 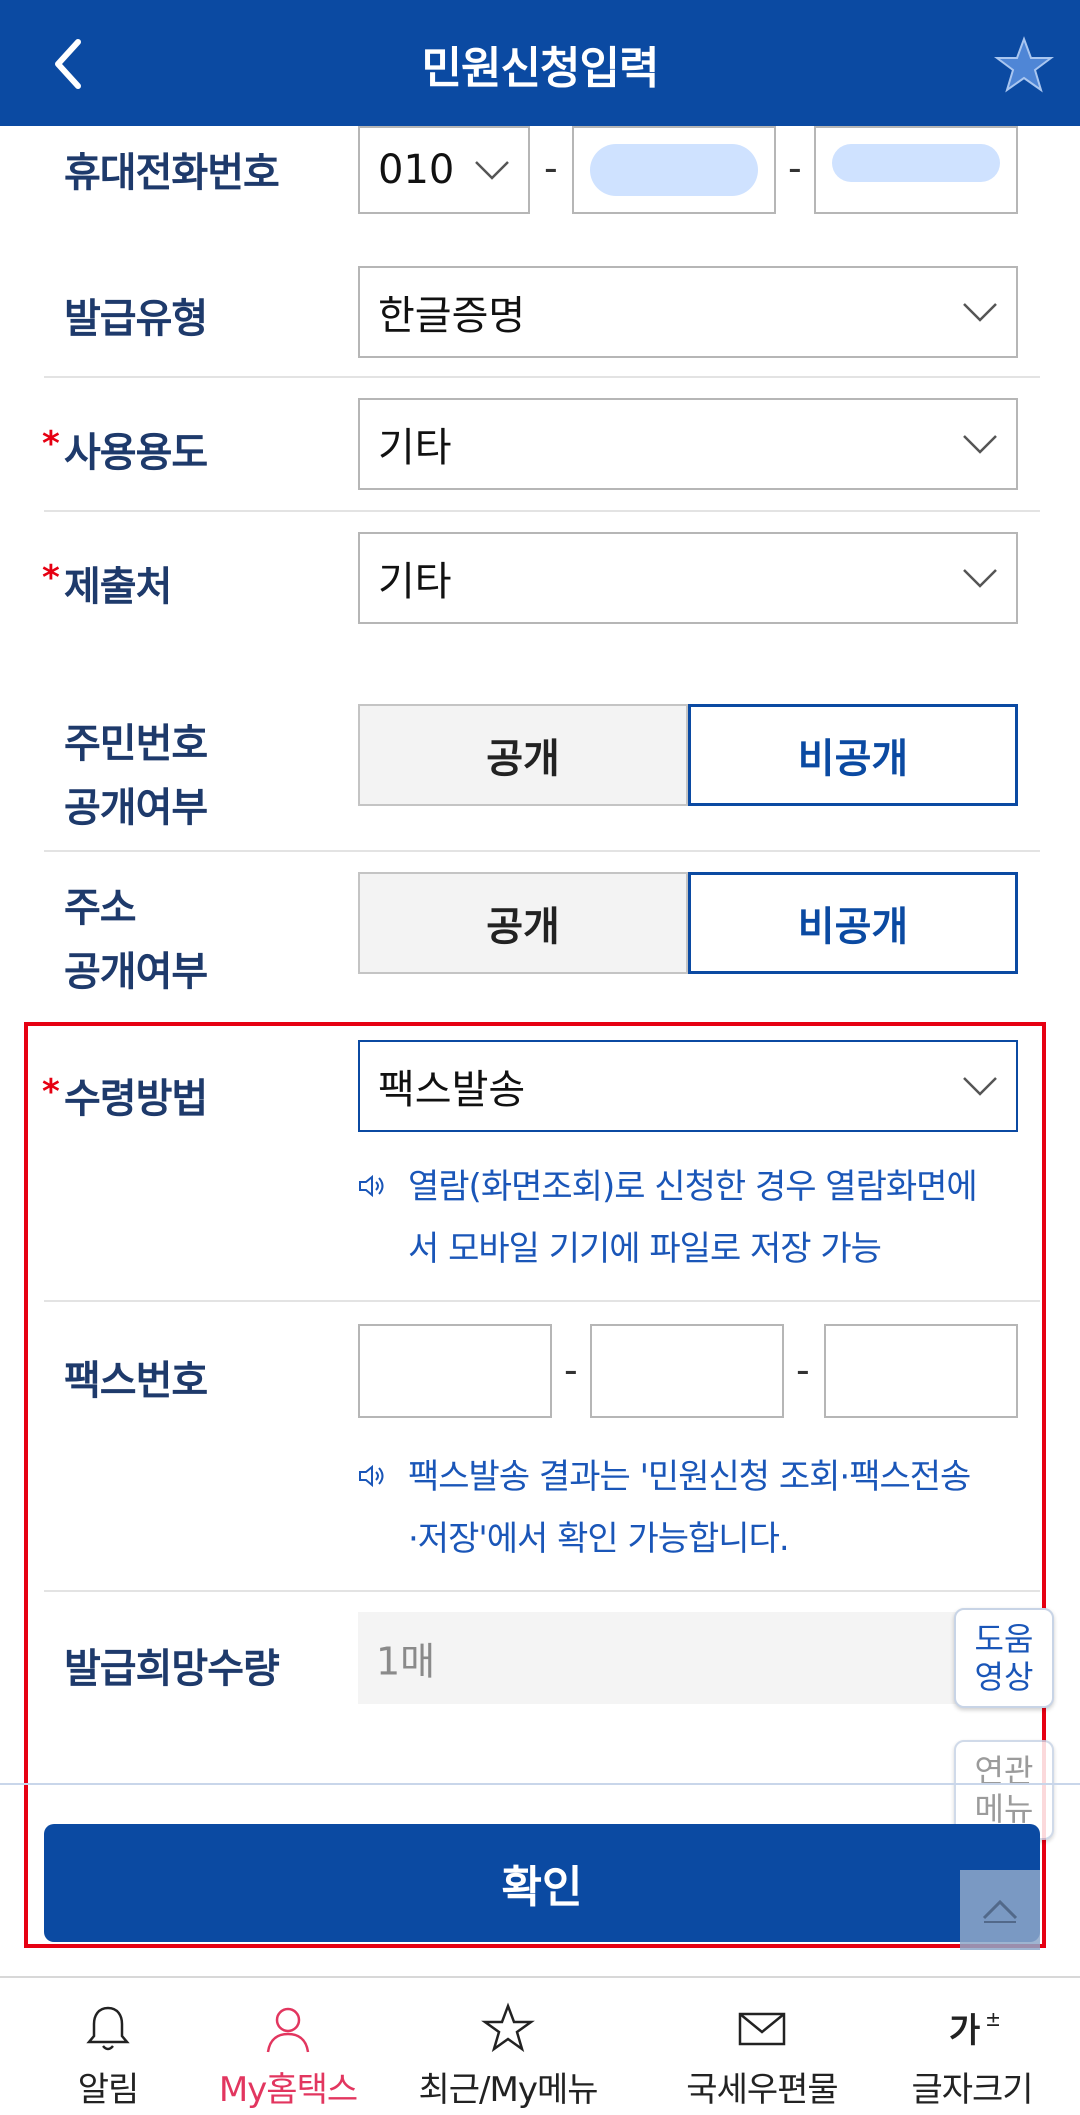 What do you see at coordinates (136, 972) in the screenshot?
I see `address-label-line2: 공개여부` at bounding box center [136, 972].